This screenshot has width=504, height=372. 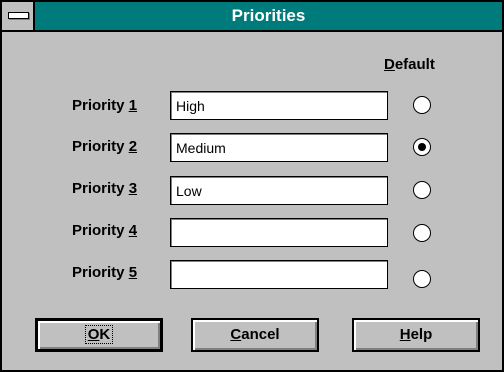 What do you see at coordinates (279, 190) in the screenshot?
I see `priority-3-field` at bounding box center [279, 190].